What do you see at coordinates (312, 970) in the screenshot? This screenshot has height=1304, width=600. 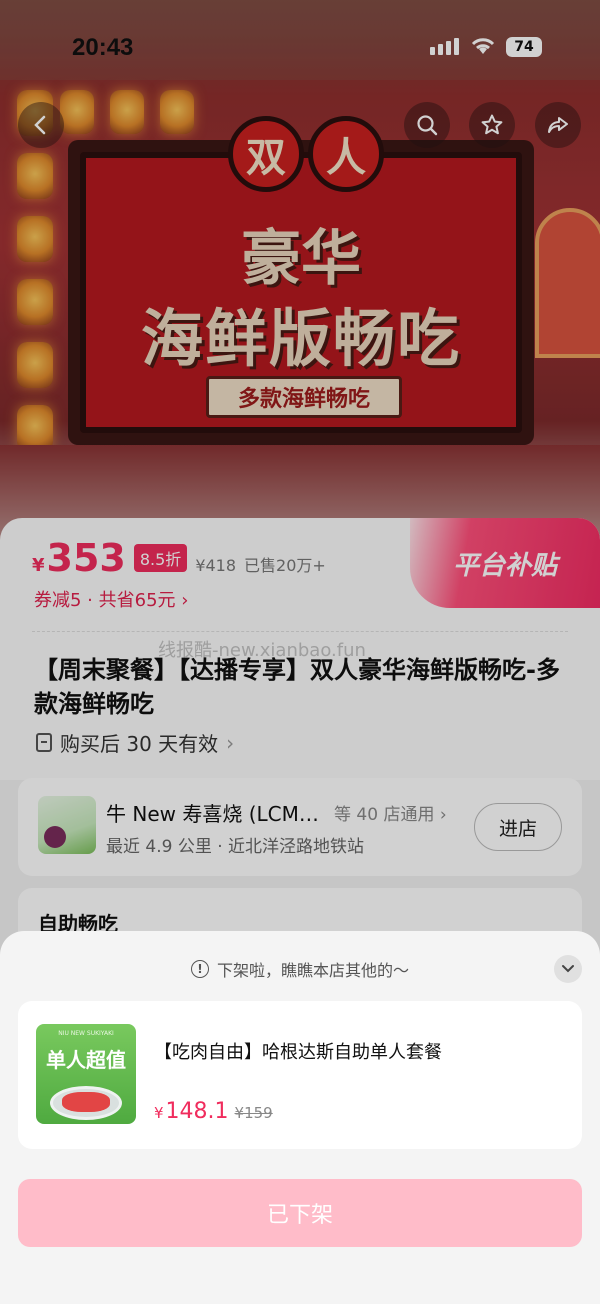 I see `delisted-message-text: 下架啦，瞧瞧本店其他的～` at bounding box center [312, 970].